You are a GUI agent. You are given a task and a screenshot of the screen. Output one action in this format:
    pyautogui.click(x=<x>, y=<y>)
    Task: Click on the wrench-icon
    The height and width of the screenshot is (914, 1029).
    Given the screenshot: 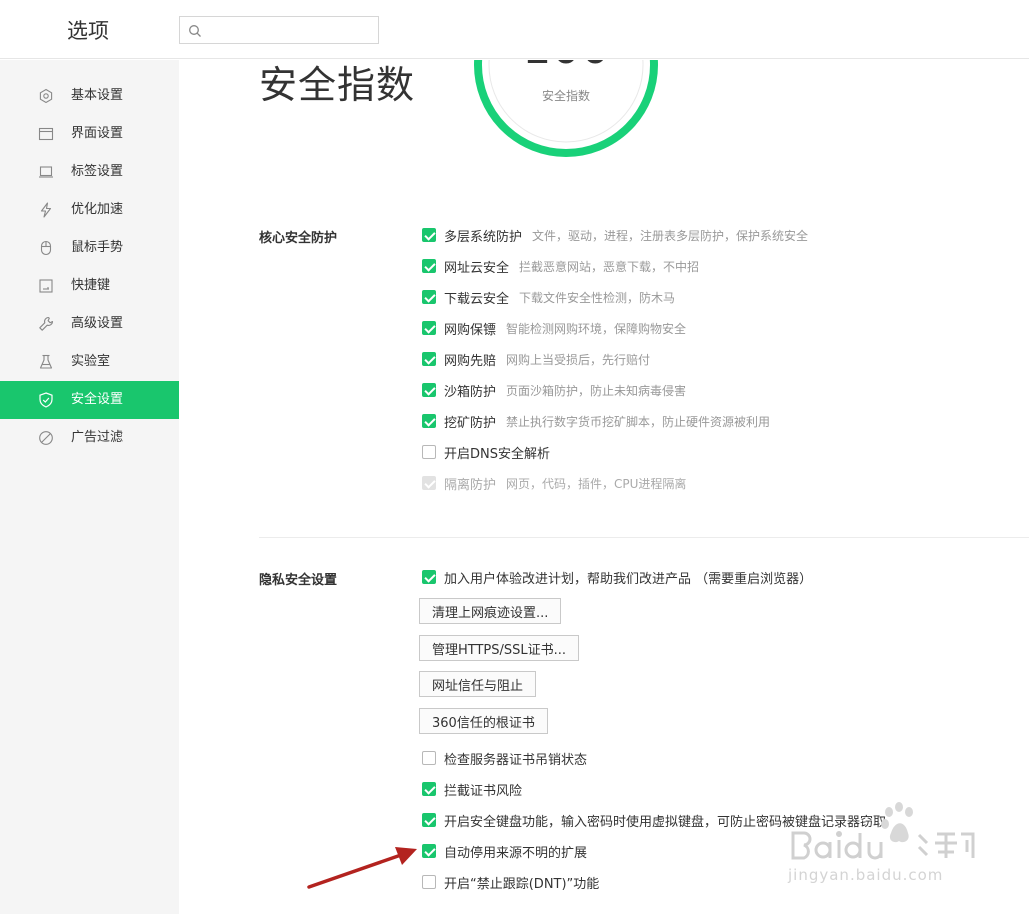 What is the action you would take?
    pyautogui.click(x=46, y=323)
    